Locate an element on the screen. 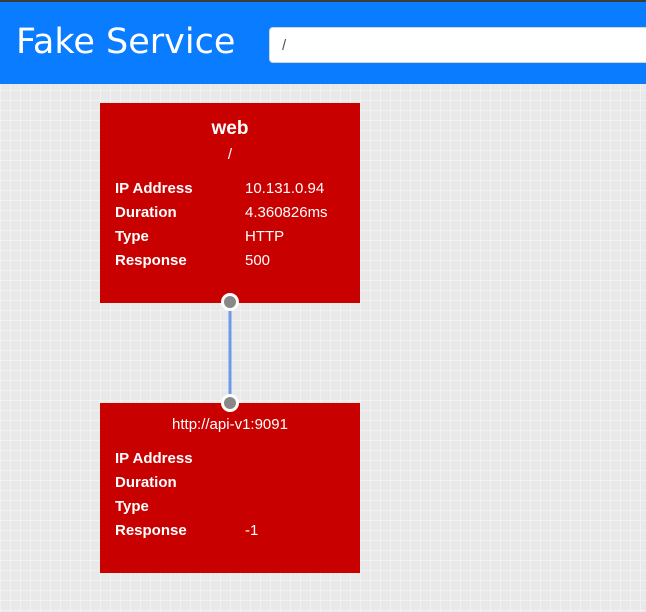 The height and width of the screenshot is (612, 646). connector-layer is located at coordinates (230, 352).